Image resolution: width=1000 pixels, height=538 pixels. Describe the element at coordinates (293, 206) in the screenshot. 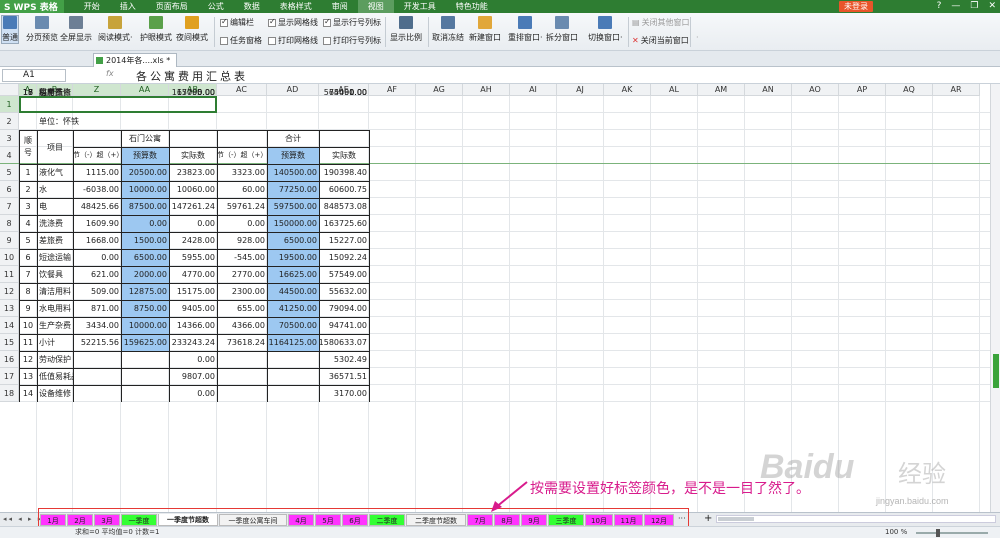

I see `table-cell: 597500.00` at that location.